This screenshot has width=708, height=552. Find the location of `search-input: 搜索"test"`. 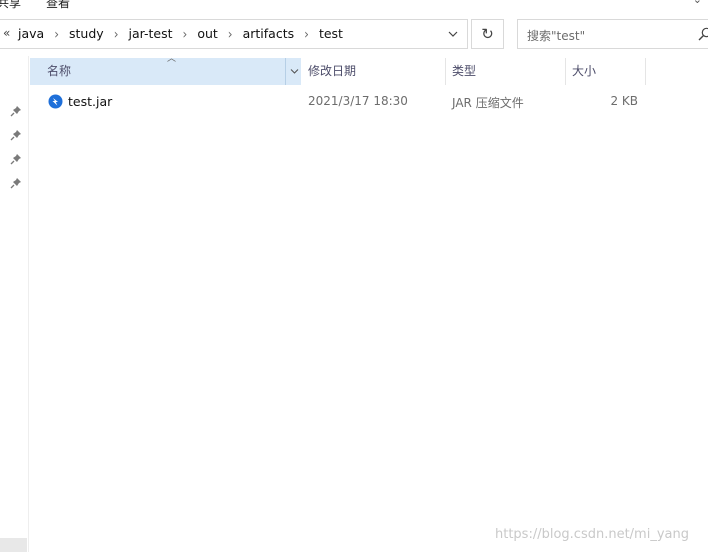

search-input: 搜索"test" is located at coordinates (556, 35).